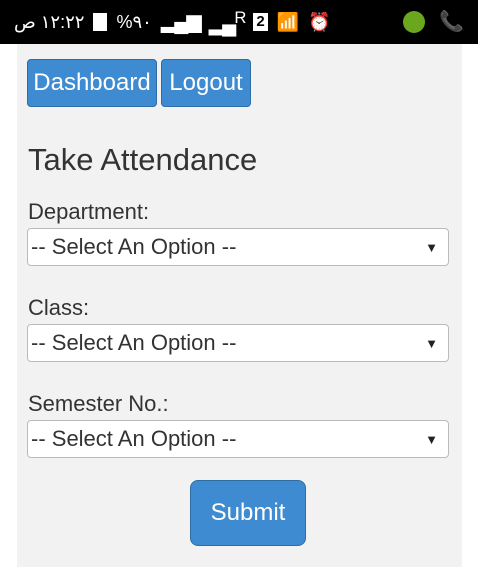 This screenshot has width=478, height=567. Describe the element at coordinates (181, 22) in the screenshot. I see `signal-strength-icon: ▂▄▆` at that location.